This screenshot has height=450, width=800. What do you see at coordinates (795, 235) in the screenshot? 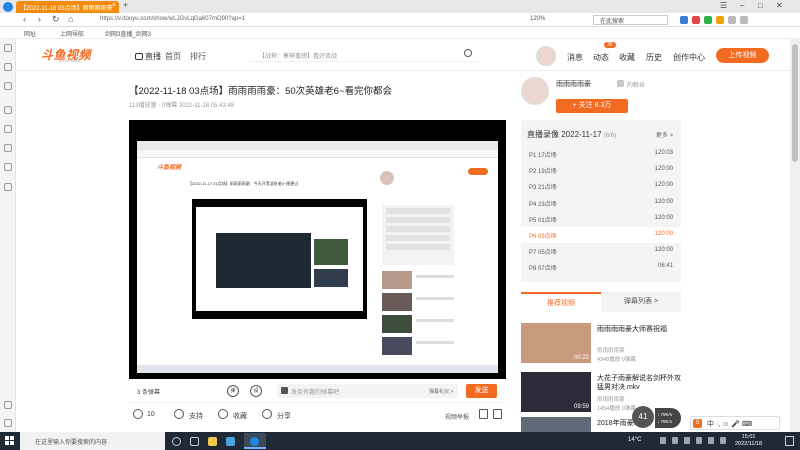
I see `page-scrollbar` at bounding box center [795, 235].